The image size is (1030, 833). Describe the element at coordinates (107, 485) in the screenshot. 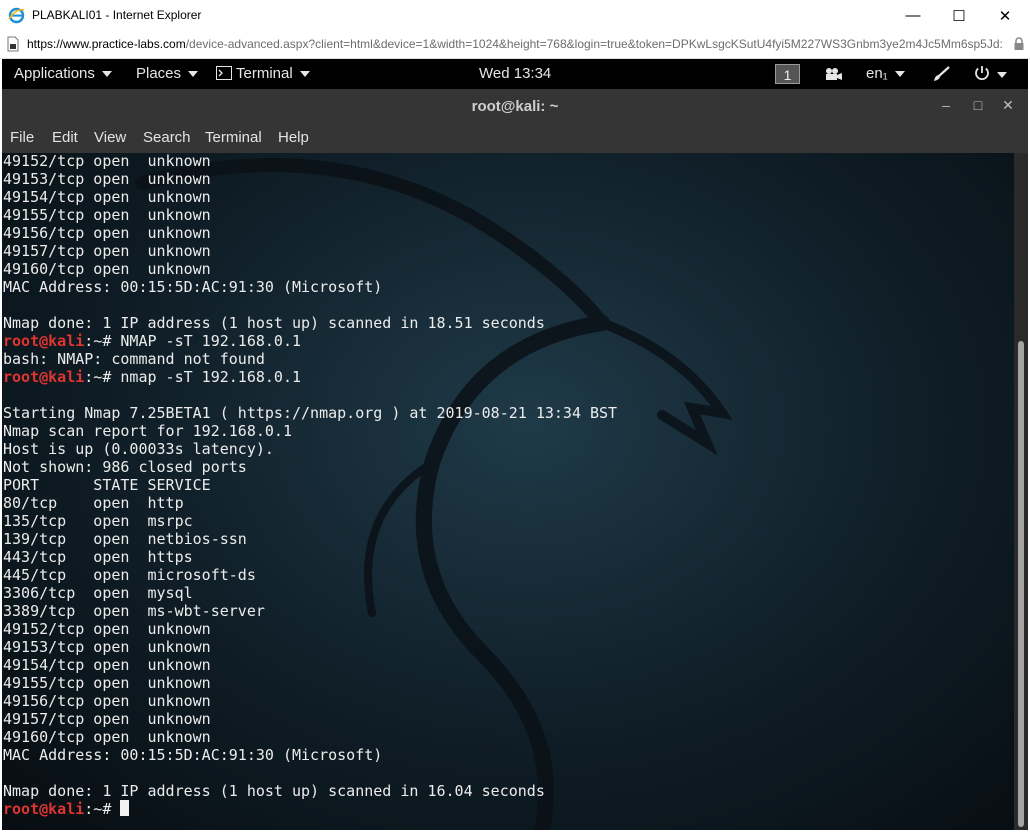

I see `output-text: PORT STATE SERVICE` at that location.